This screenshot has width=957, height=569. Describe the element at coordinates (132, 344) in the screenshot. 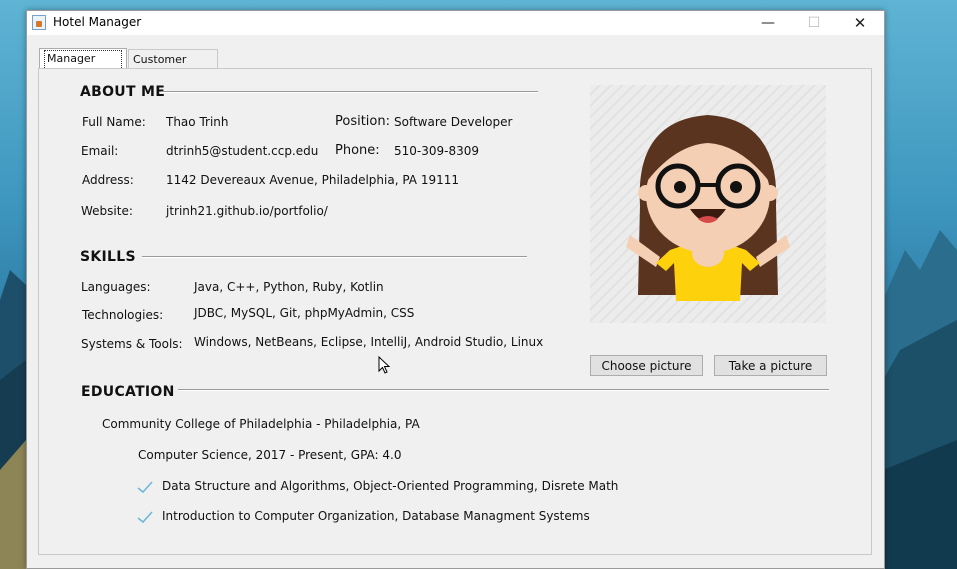

I see `tools-label: Systems & Tools:` at that location.